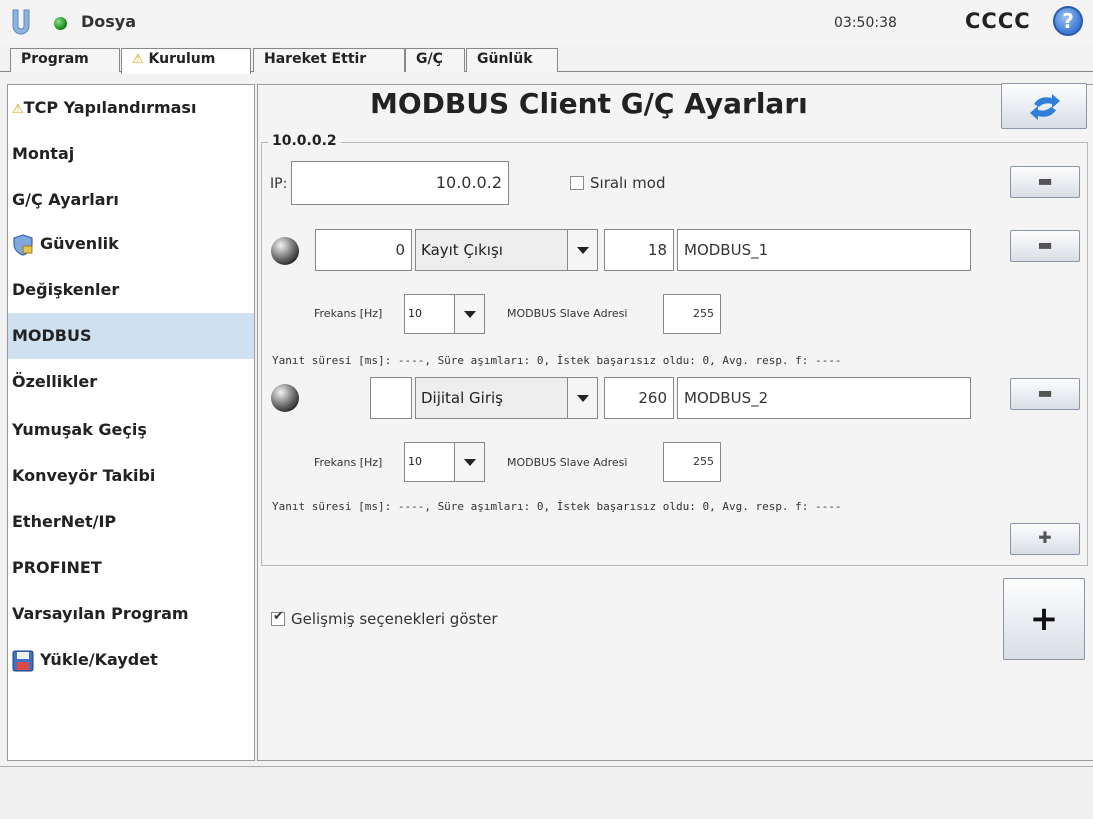 The image size is (1093, 819). I want to click on sidebar-item-io-settings: G/Ç Ayarları, so click(131, 200).